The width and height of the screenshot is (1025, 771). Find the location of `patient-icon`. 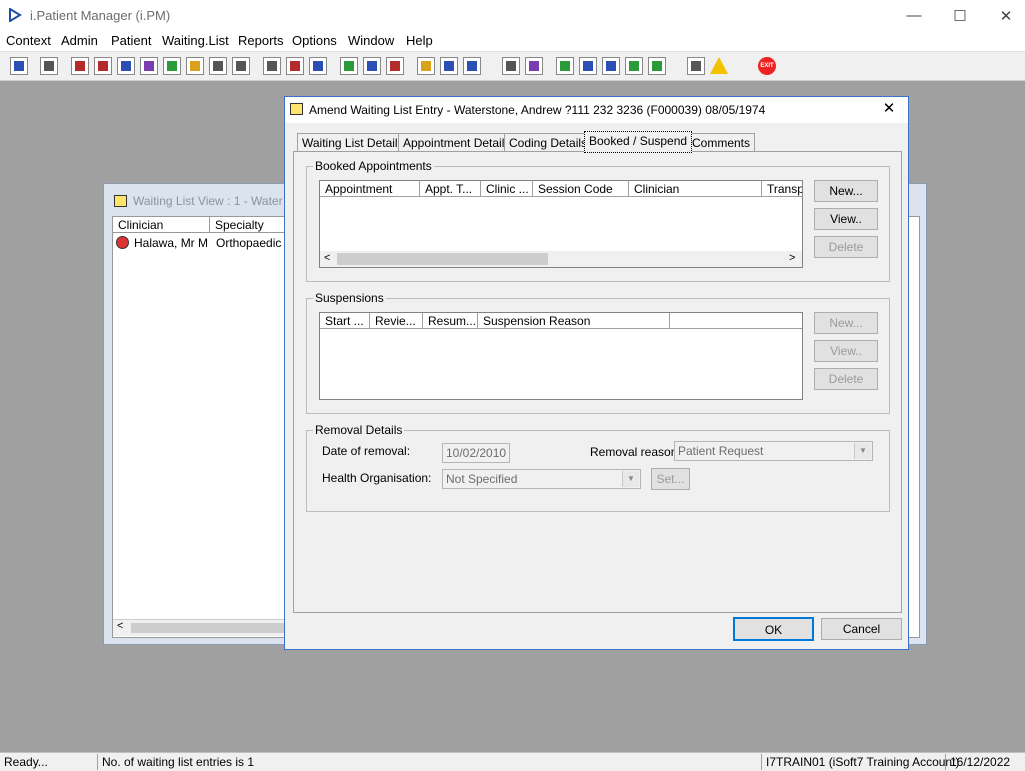

patient-icon is located at coordinates (19, 66).